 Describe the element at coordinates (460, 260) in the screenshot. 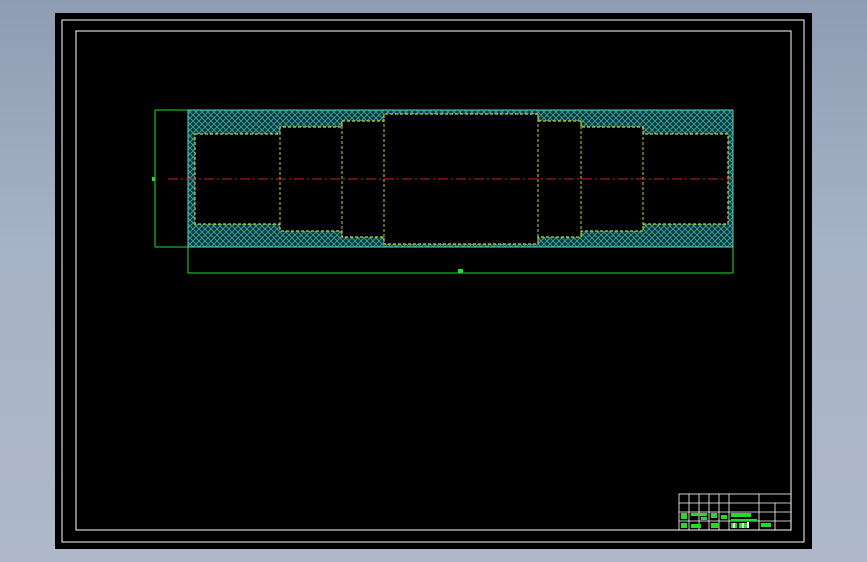

I see `horizontal-dimension` at that location.